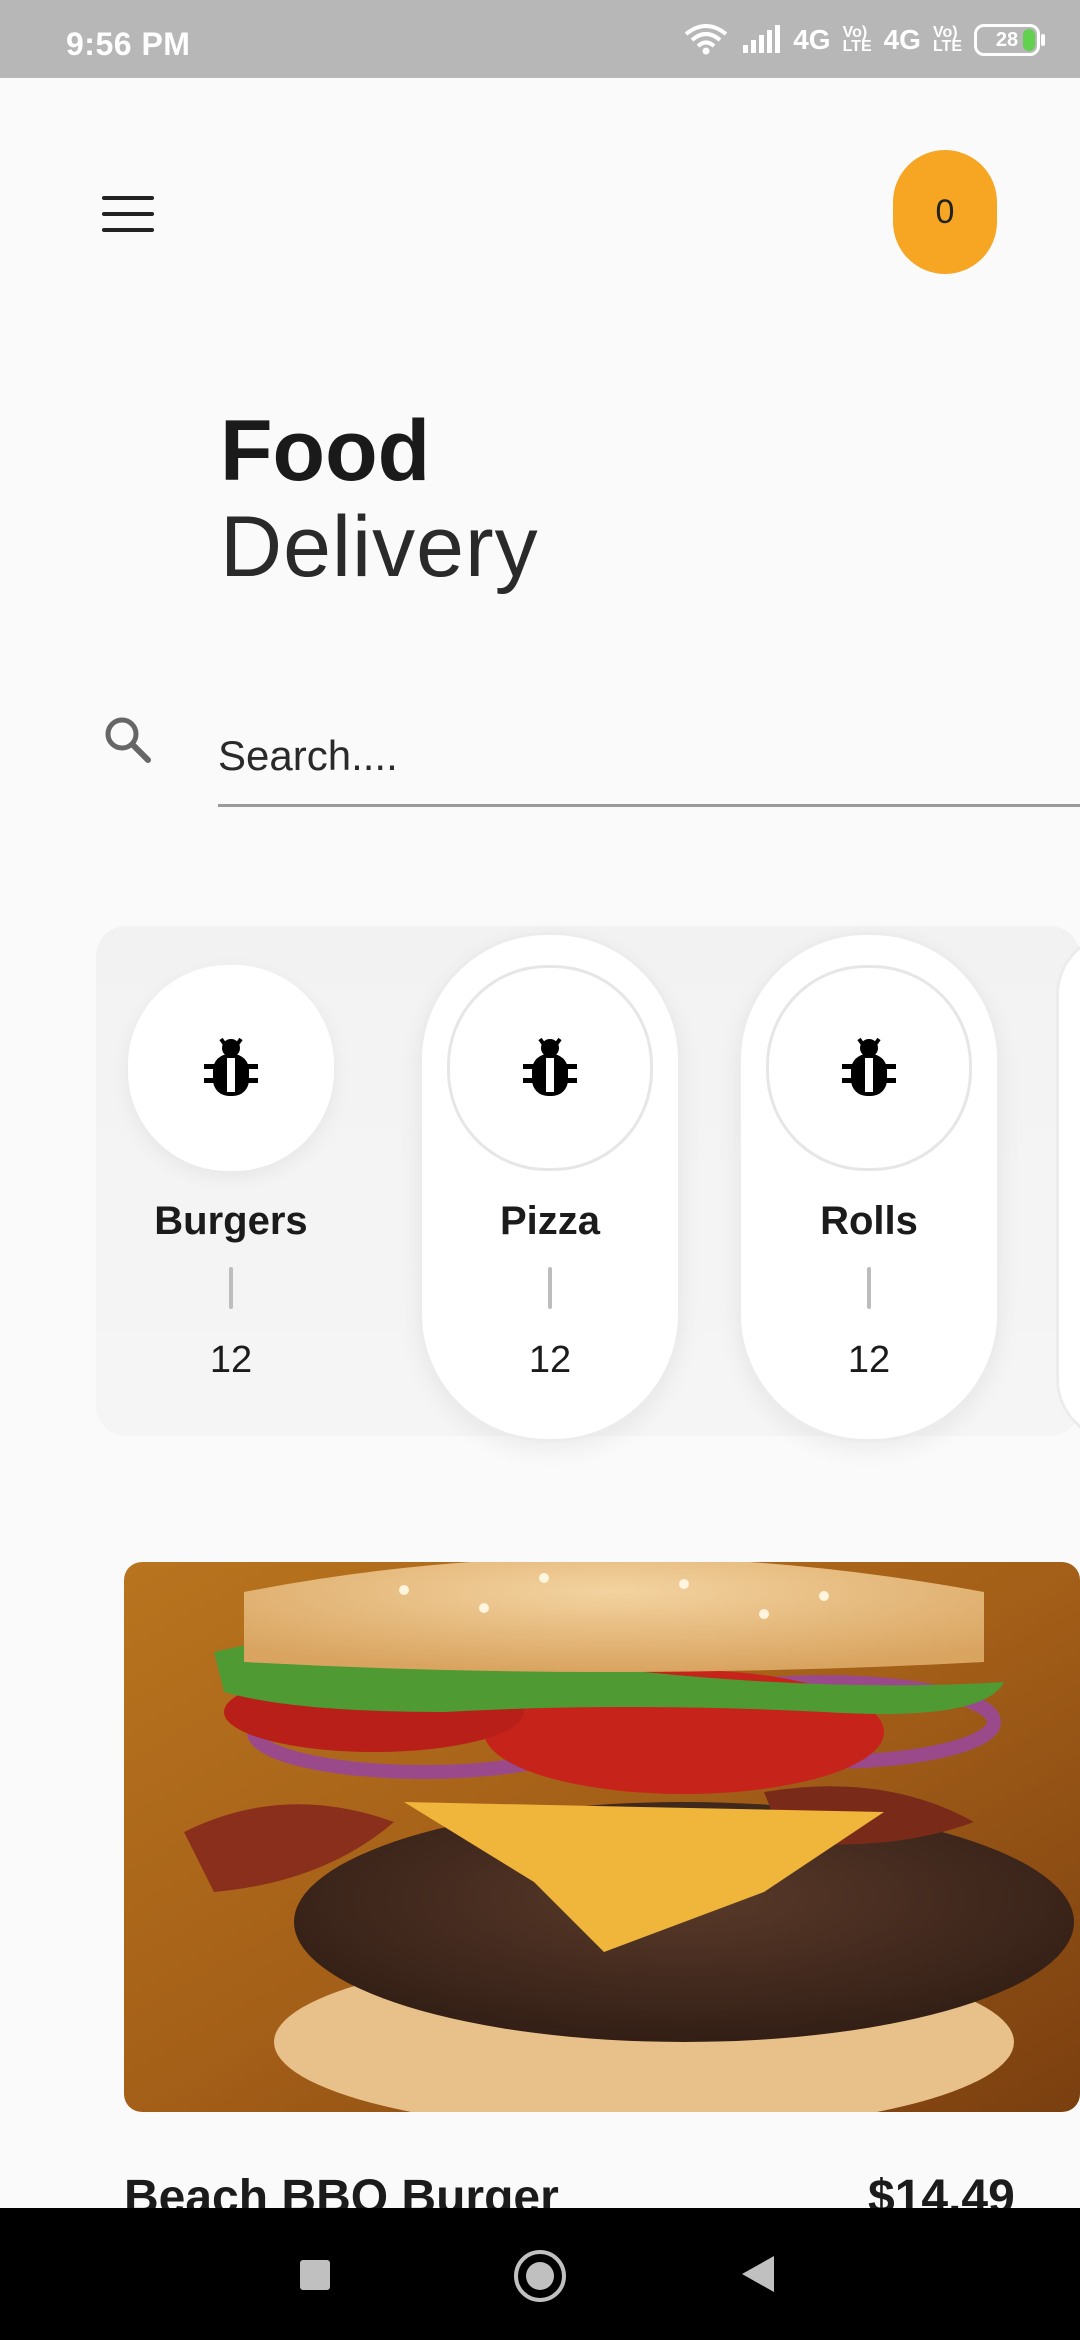  What do you see at coordinates (762, 39) in the screenshot?
I see `signal-icon` at bounding box center [762, 39].